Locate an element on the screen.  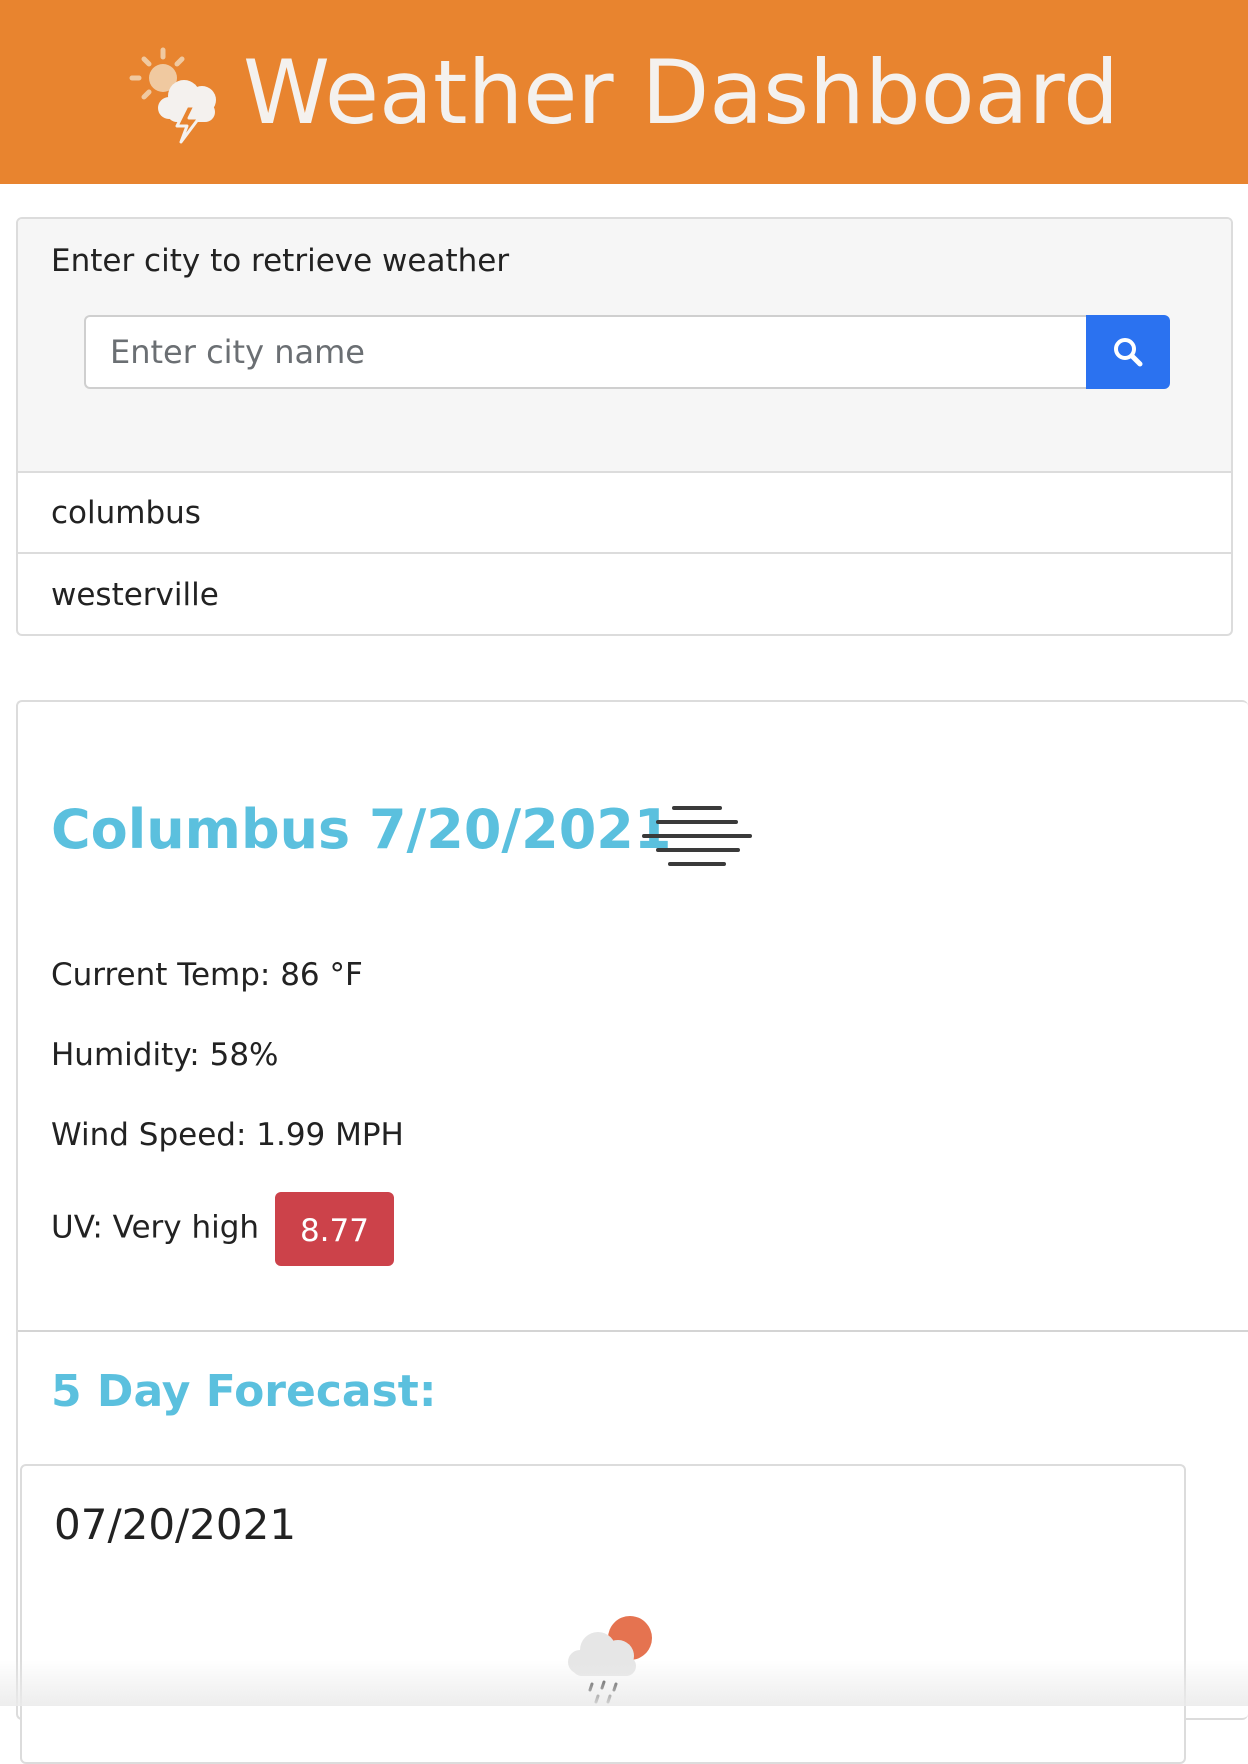
uv-row: UV: Very high 8.77 is located at coordinates (222, 1229).